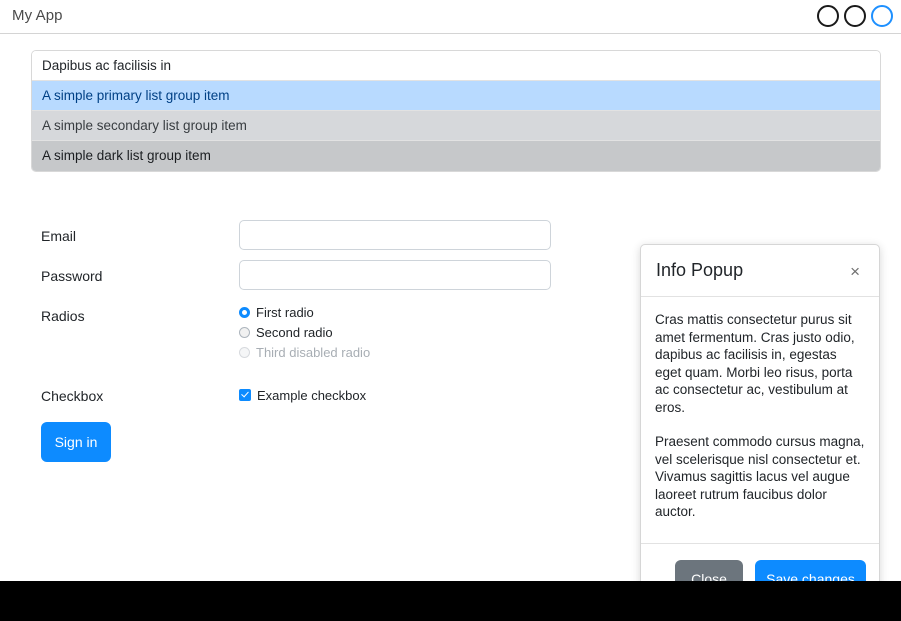  I want to click on password-label: Password, so click(72, 276).